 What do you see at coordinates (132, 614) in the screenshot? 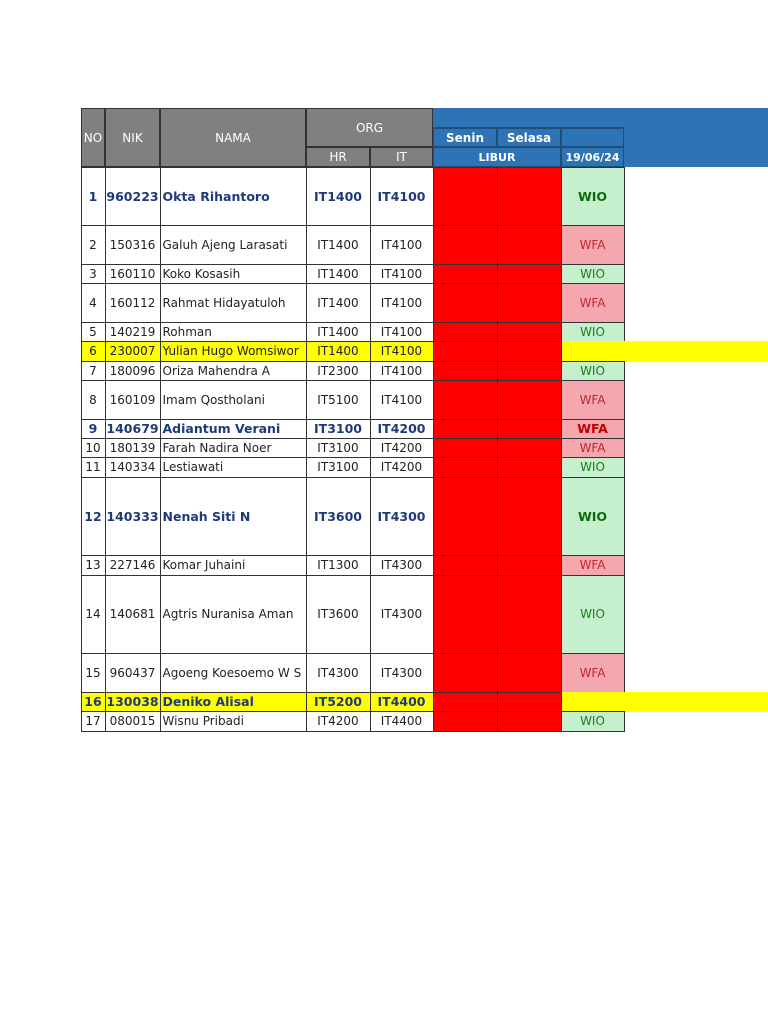
I see `cell-nik: 140681` at bounding box center [132, 614].